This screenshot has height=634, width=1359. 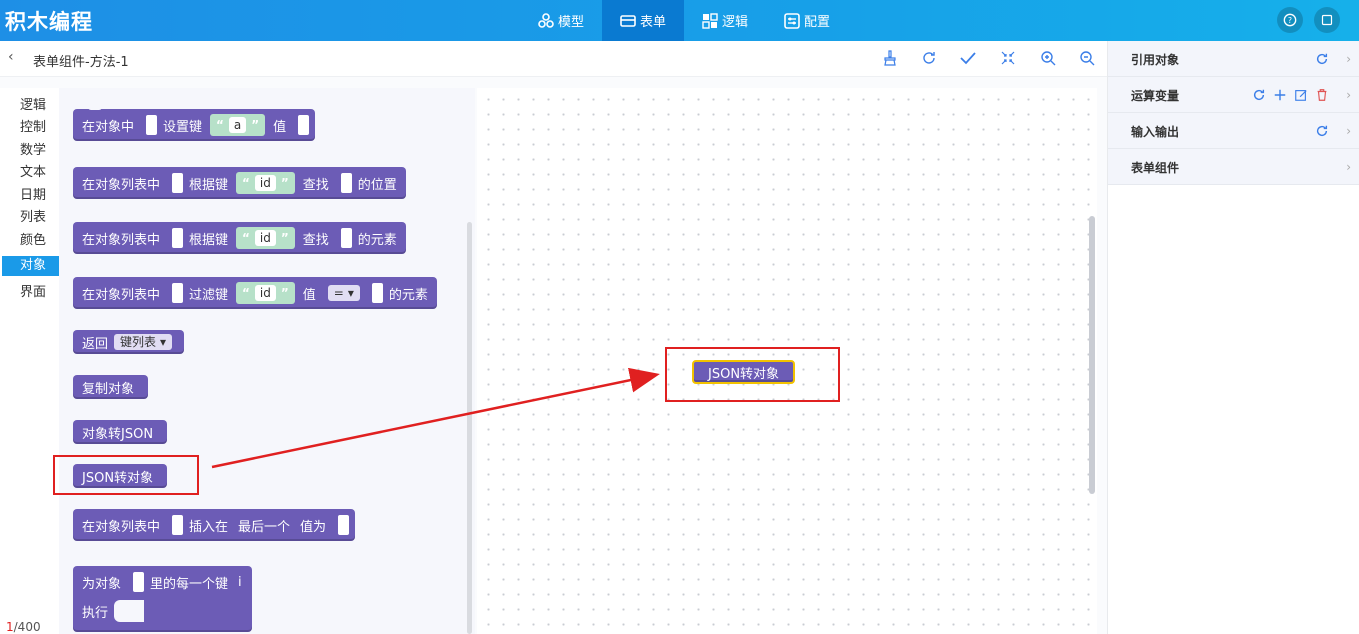 I want to click on loop-variable: i, so click(x=240, y=582).